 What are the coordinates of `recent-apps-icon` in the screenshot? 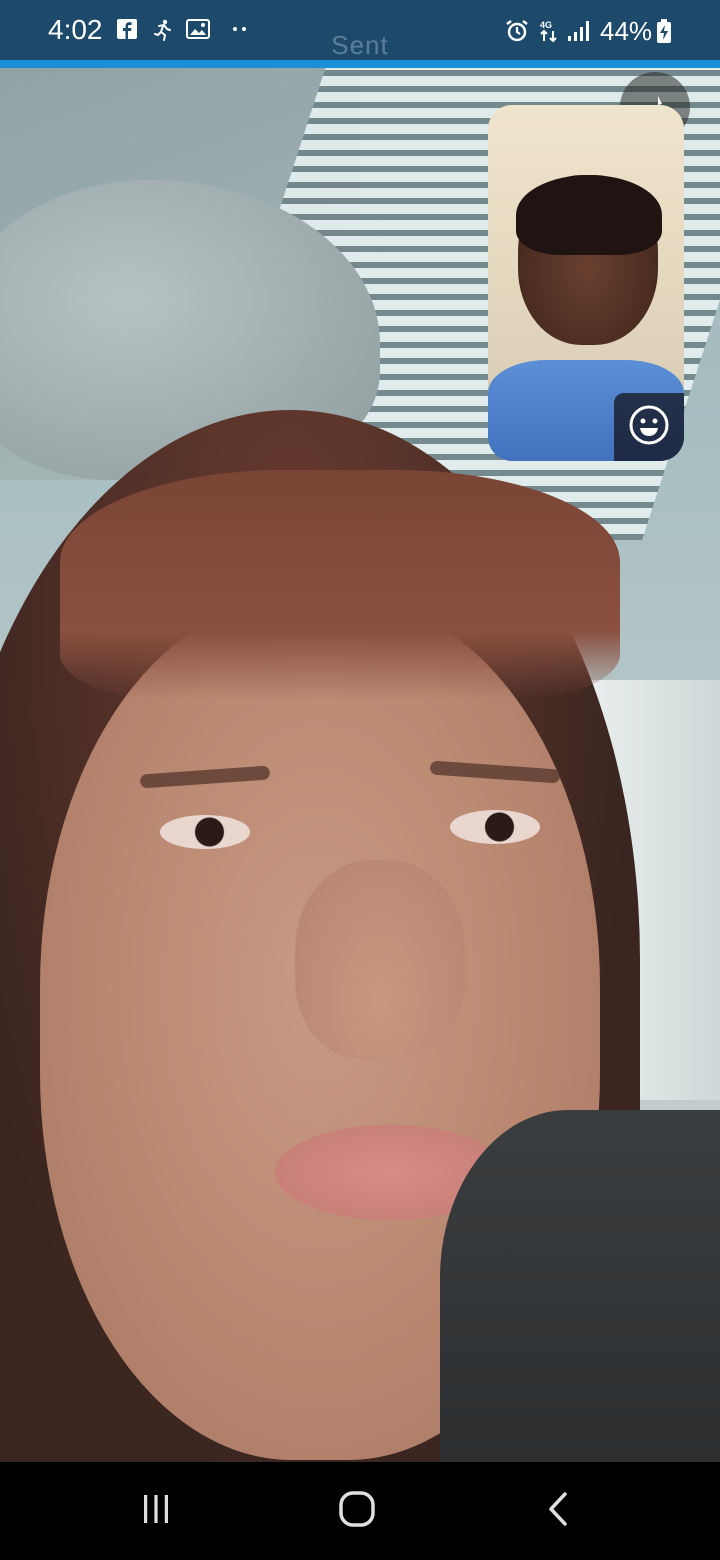 It's located at (156, 1511).